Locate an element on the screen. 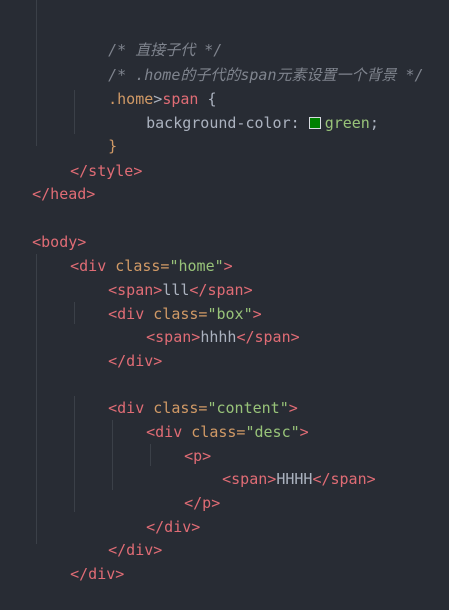 The height and width of the screenshot is (610, 449). indent-guide is located at coordinates (36, 73).